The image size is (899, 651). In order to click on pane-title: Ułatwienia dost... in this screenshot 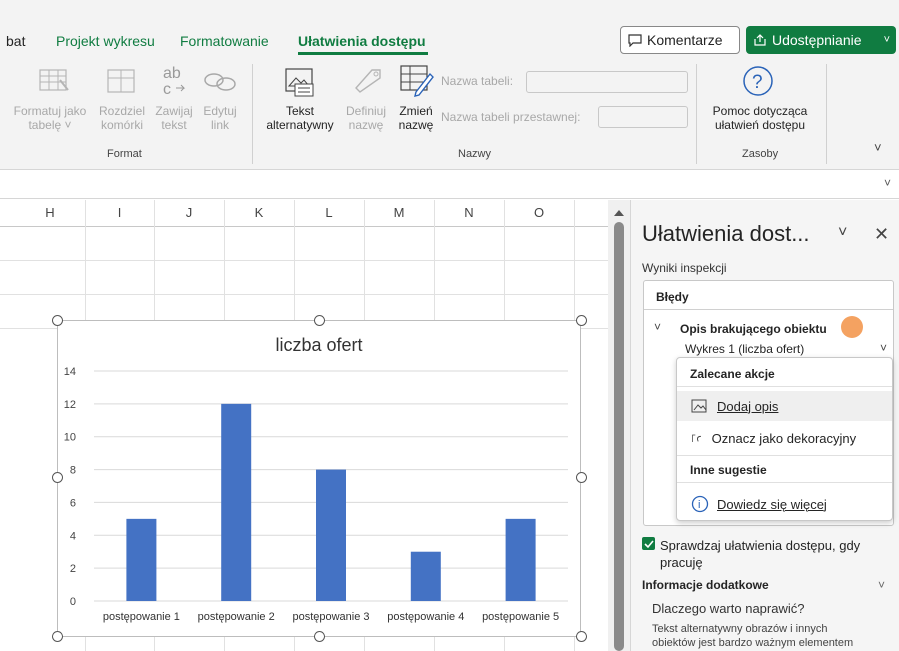, I will do `click(726, 233)`.